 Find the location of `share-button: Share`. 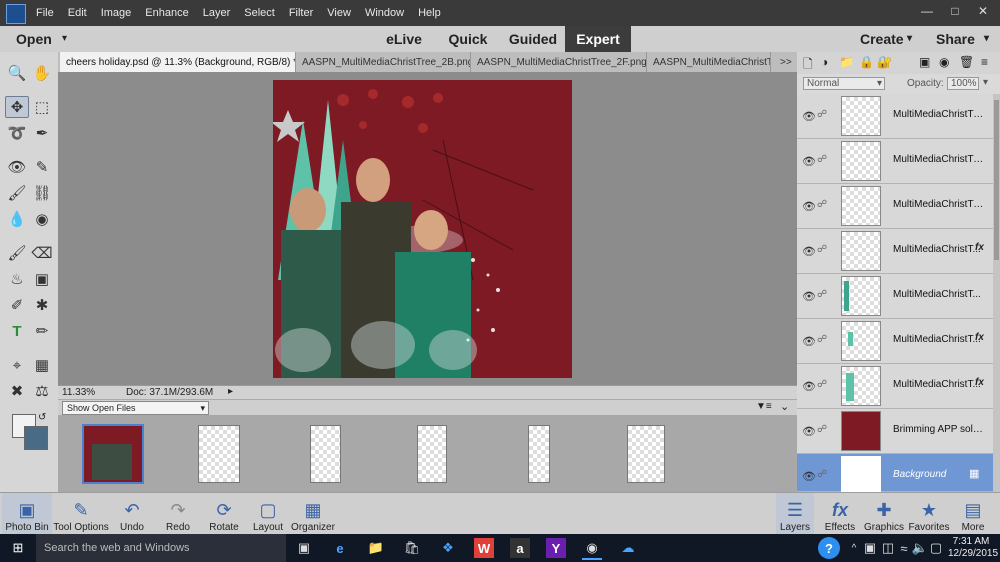

share-button: Share is located at coordinates (955, 39).